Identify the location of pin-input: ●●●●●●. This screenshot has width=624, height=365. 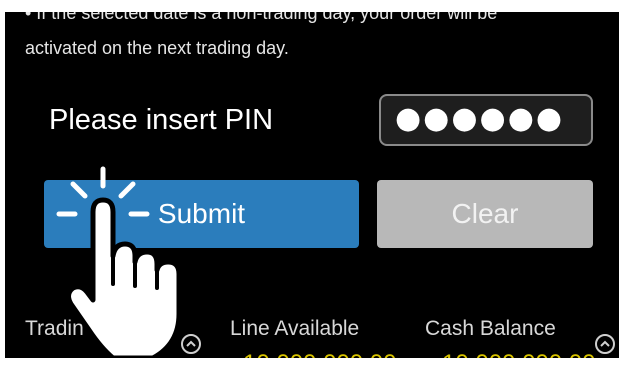
(486, 120).